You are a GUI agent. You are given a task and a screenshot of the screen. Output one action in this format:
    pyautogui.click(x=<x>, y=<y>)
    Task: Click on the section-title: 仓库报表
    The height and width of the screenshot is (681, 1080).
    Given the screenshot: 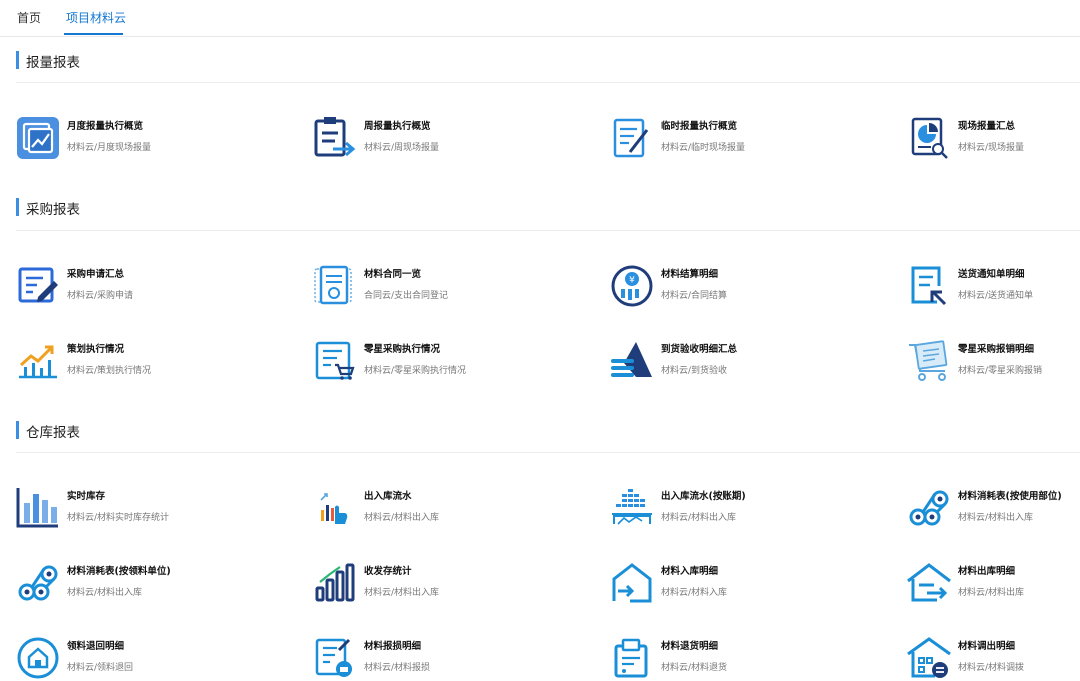 What is the action you would take?
    pyautogui.click(x=53, y=433)
    